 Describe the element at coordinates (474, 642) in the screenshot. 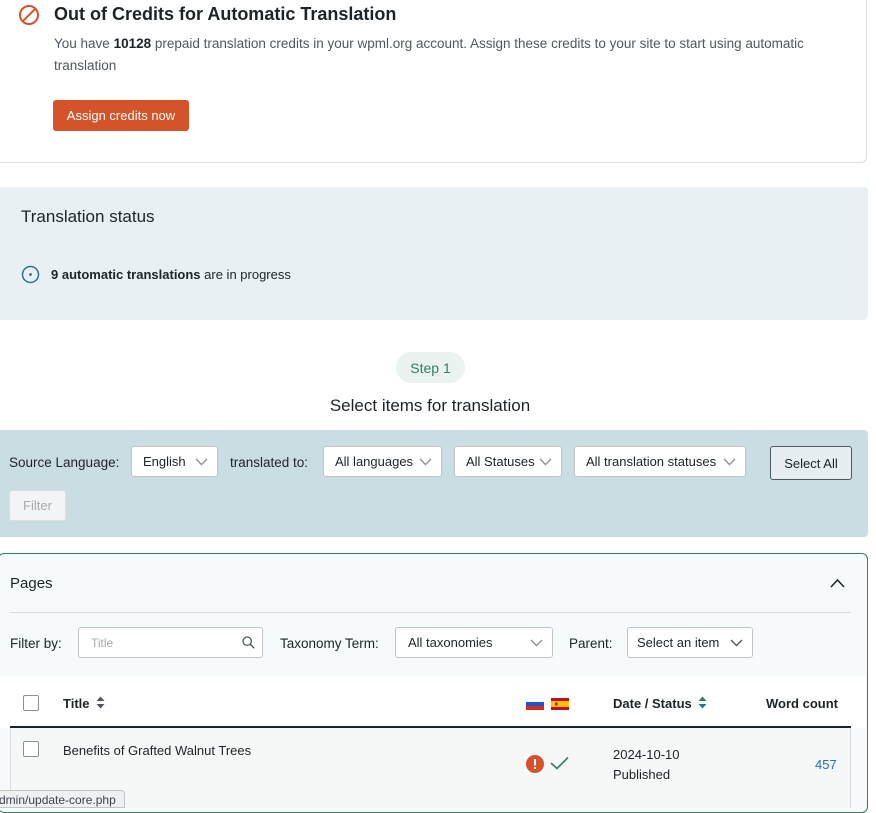

I see `taxonomy-select: All taxonomies` at that location.